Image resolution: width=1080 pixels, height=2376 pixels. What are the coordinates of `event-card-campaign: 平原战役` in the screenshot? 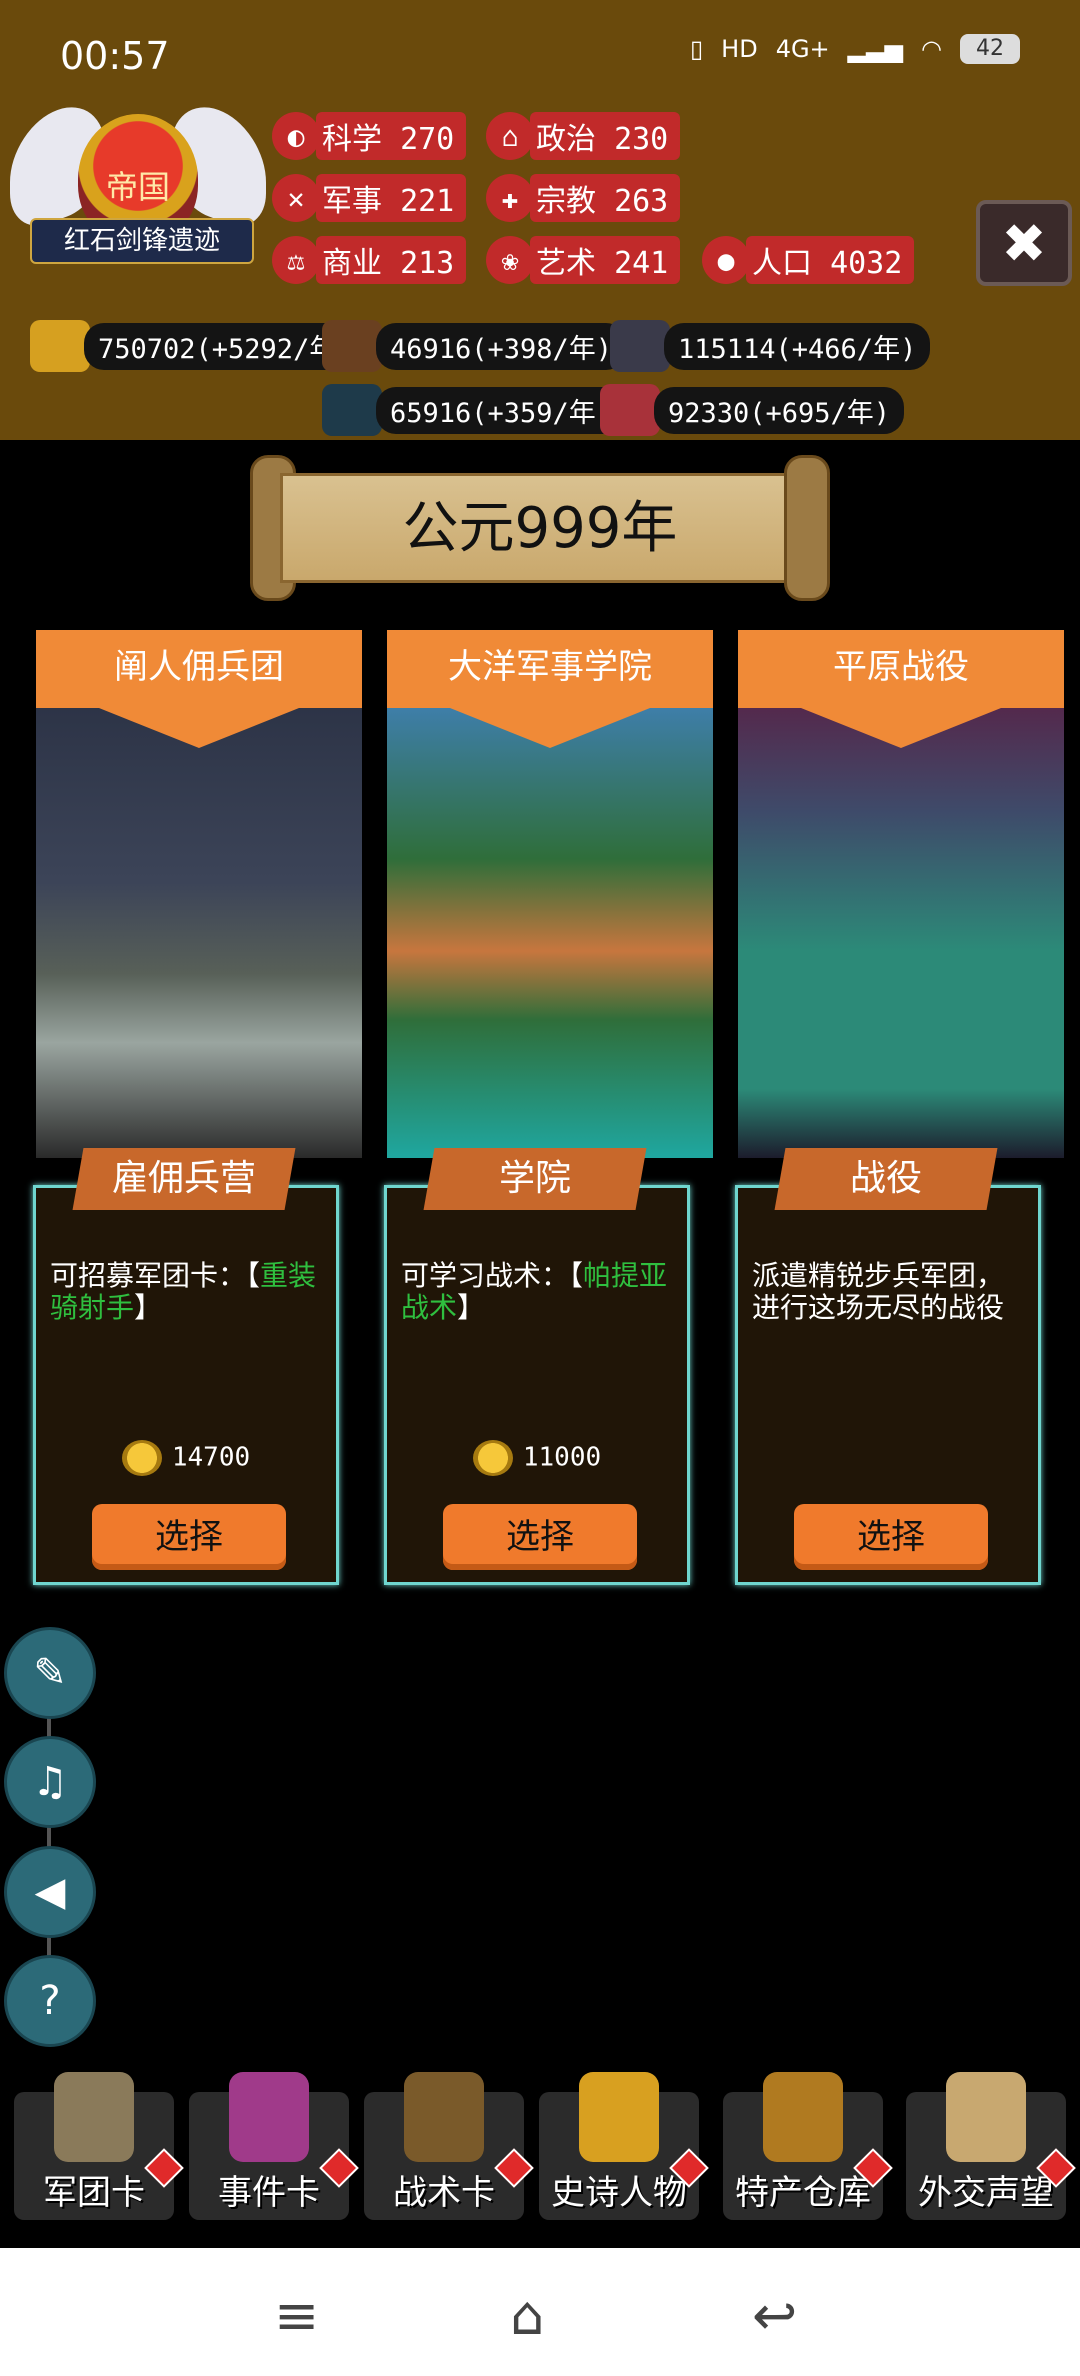 It's located at (901, 894).